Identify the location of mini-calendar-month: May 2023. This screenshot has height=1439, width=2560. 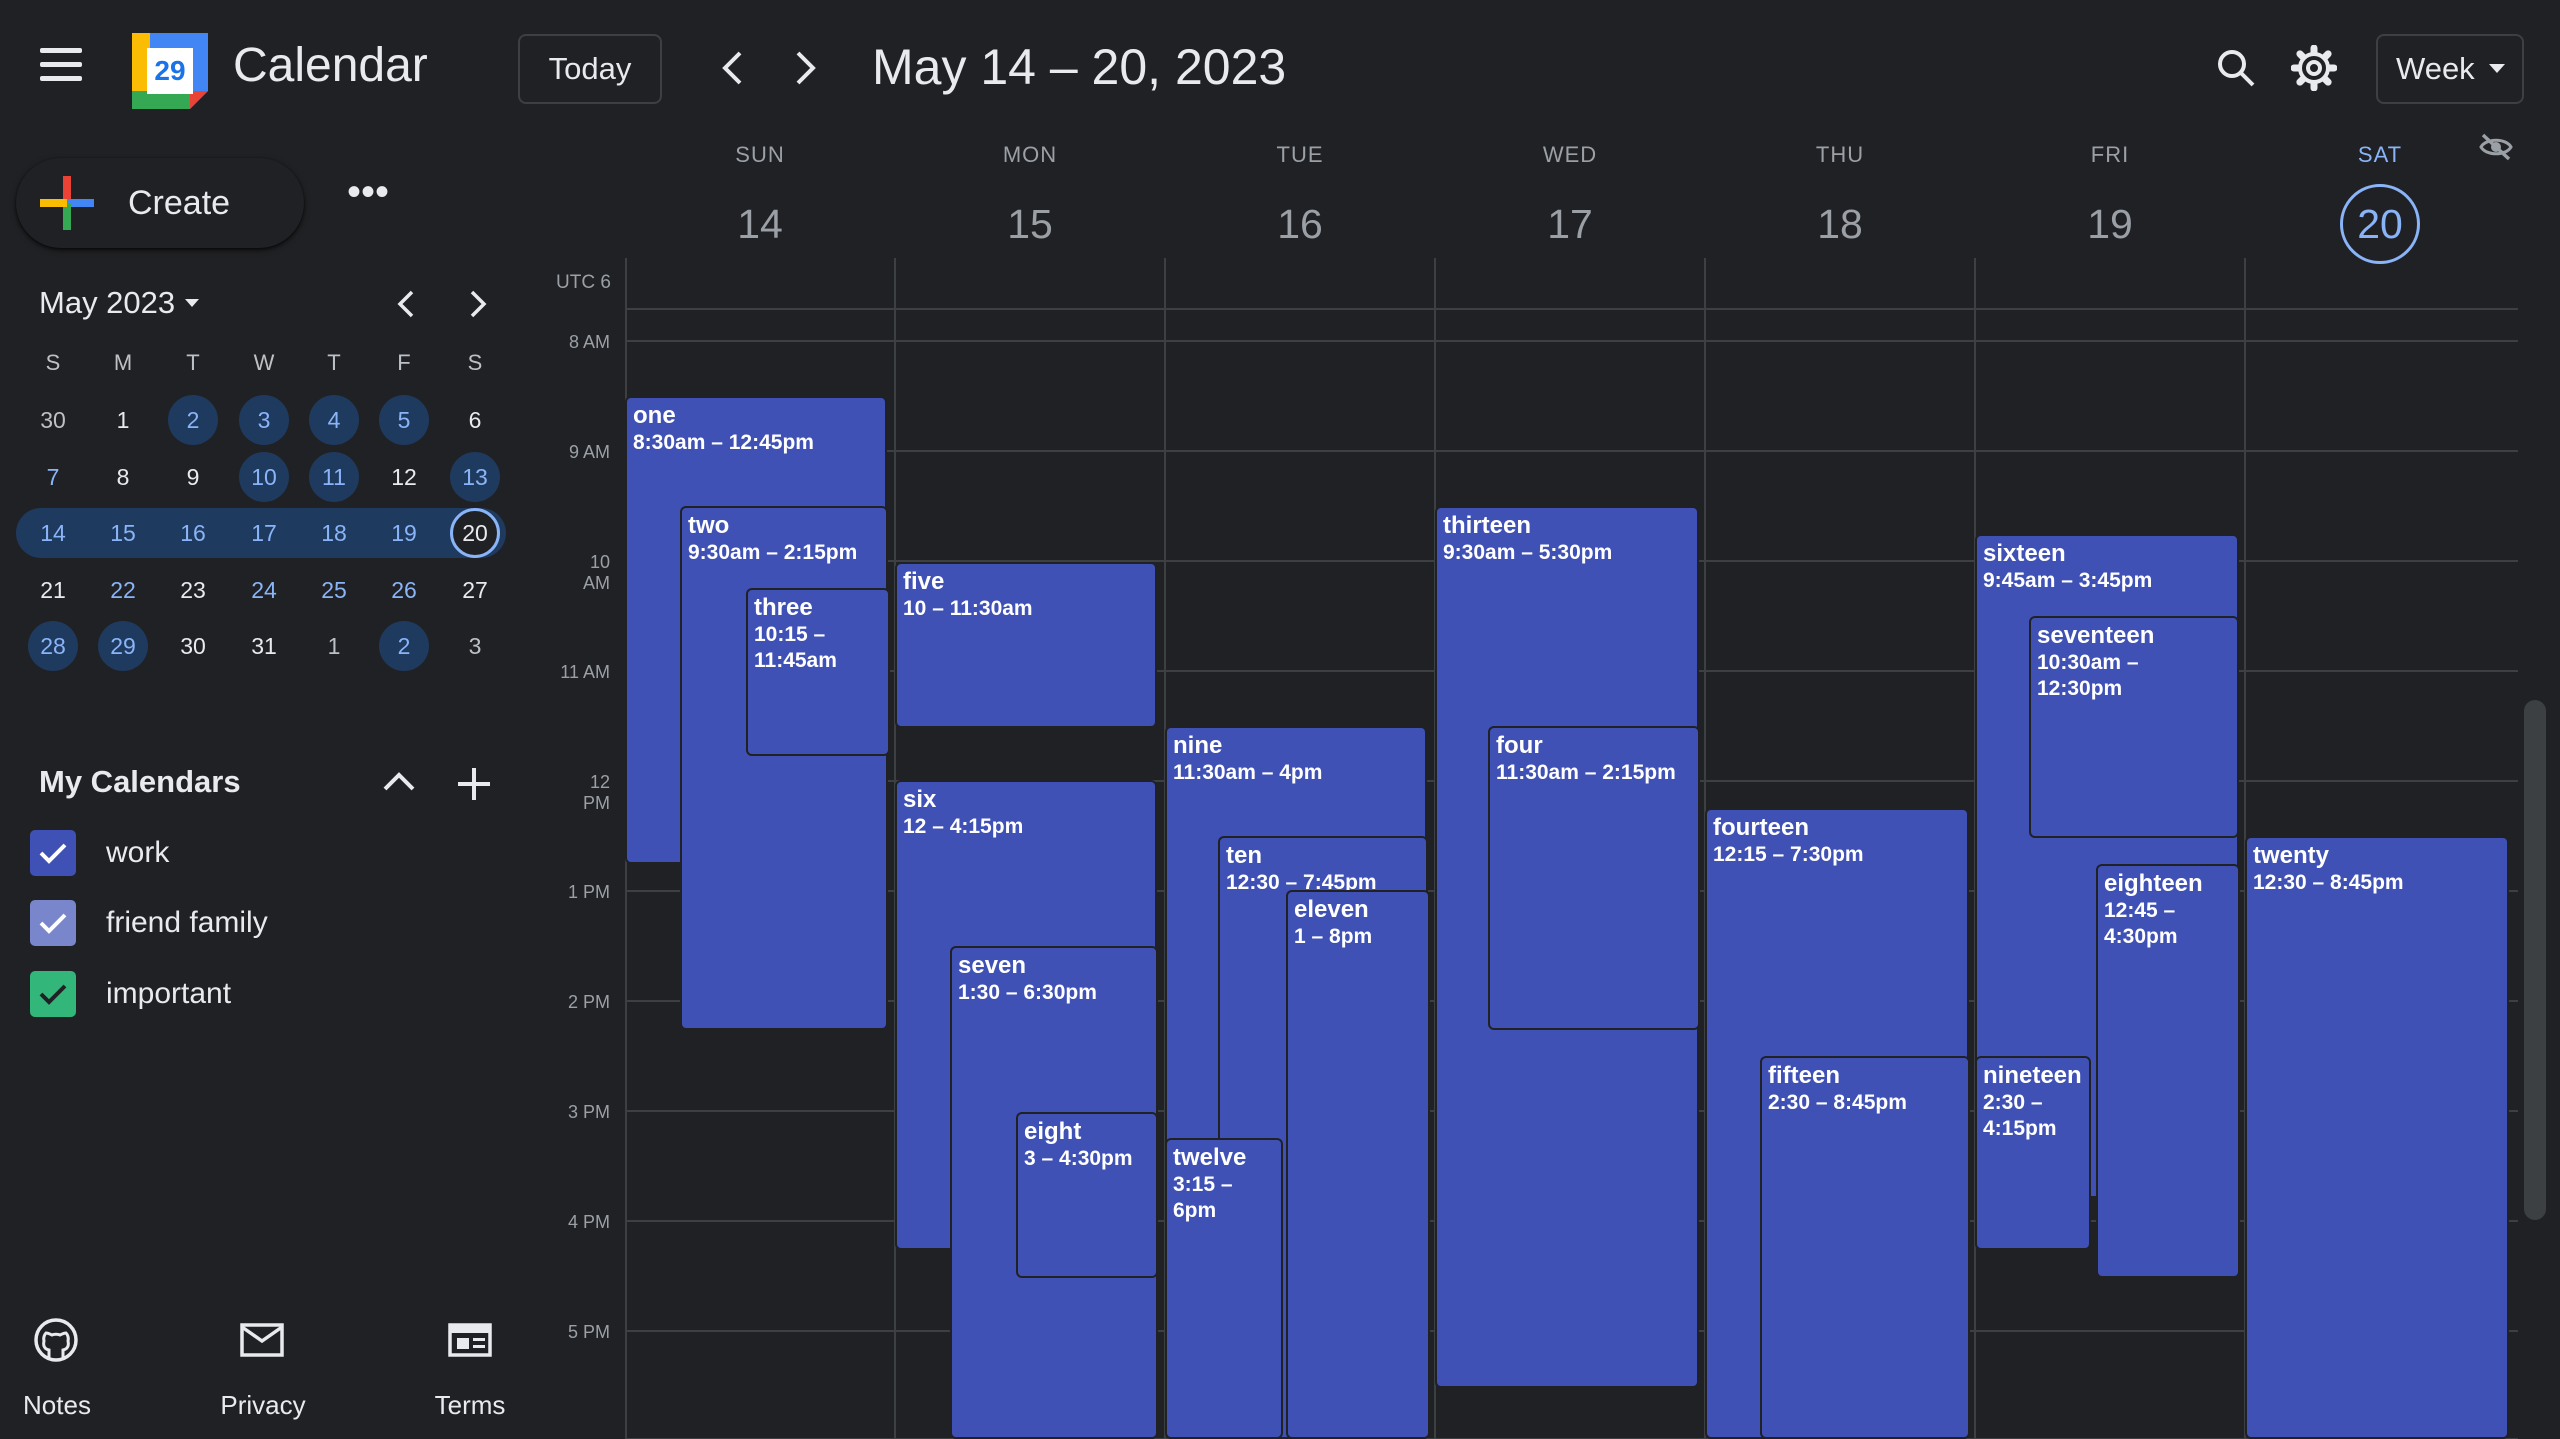
(119, 303).